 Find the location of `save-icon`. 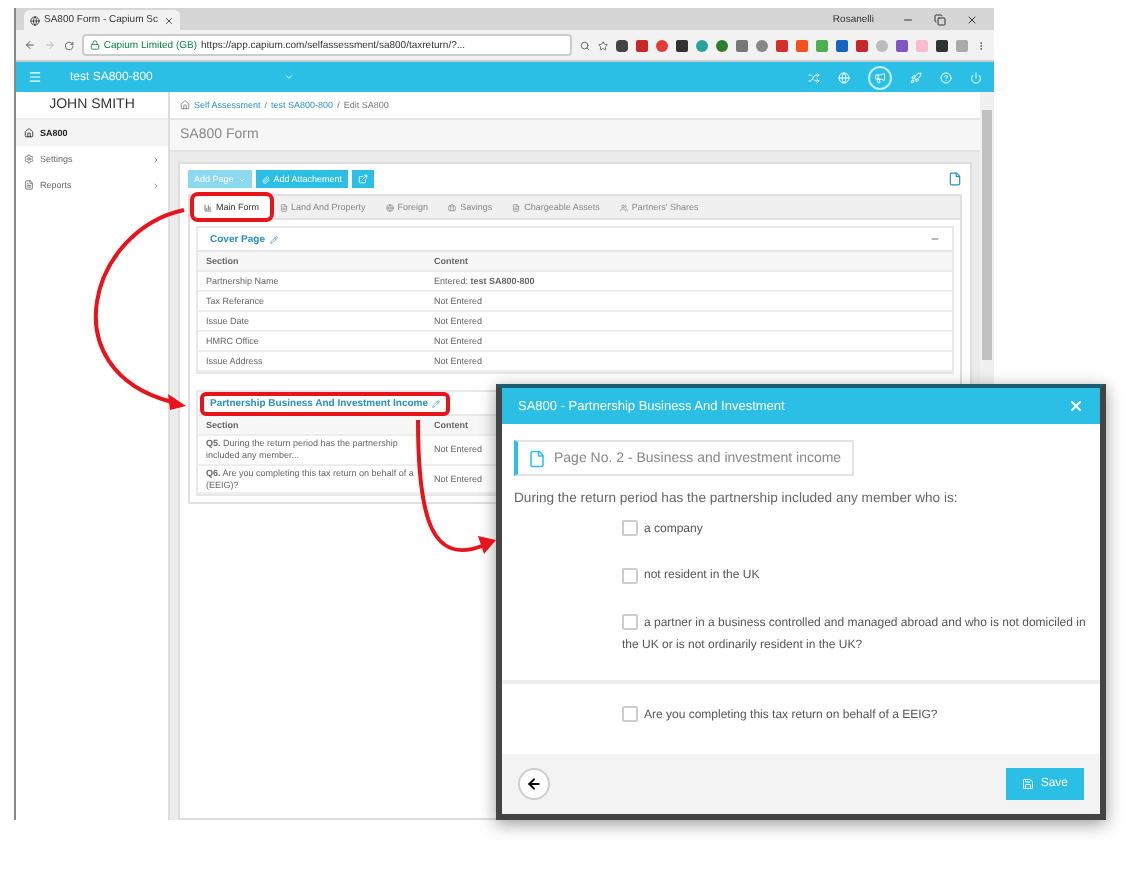

save-icon is located at coordinates (1028, 784).